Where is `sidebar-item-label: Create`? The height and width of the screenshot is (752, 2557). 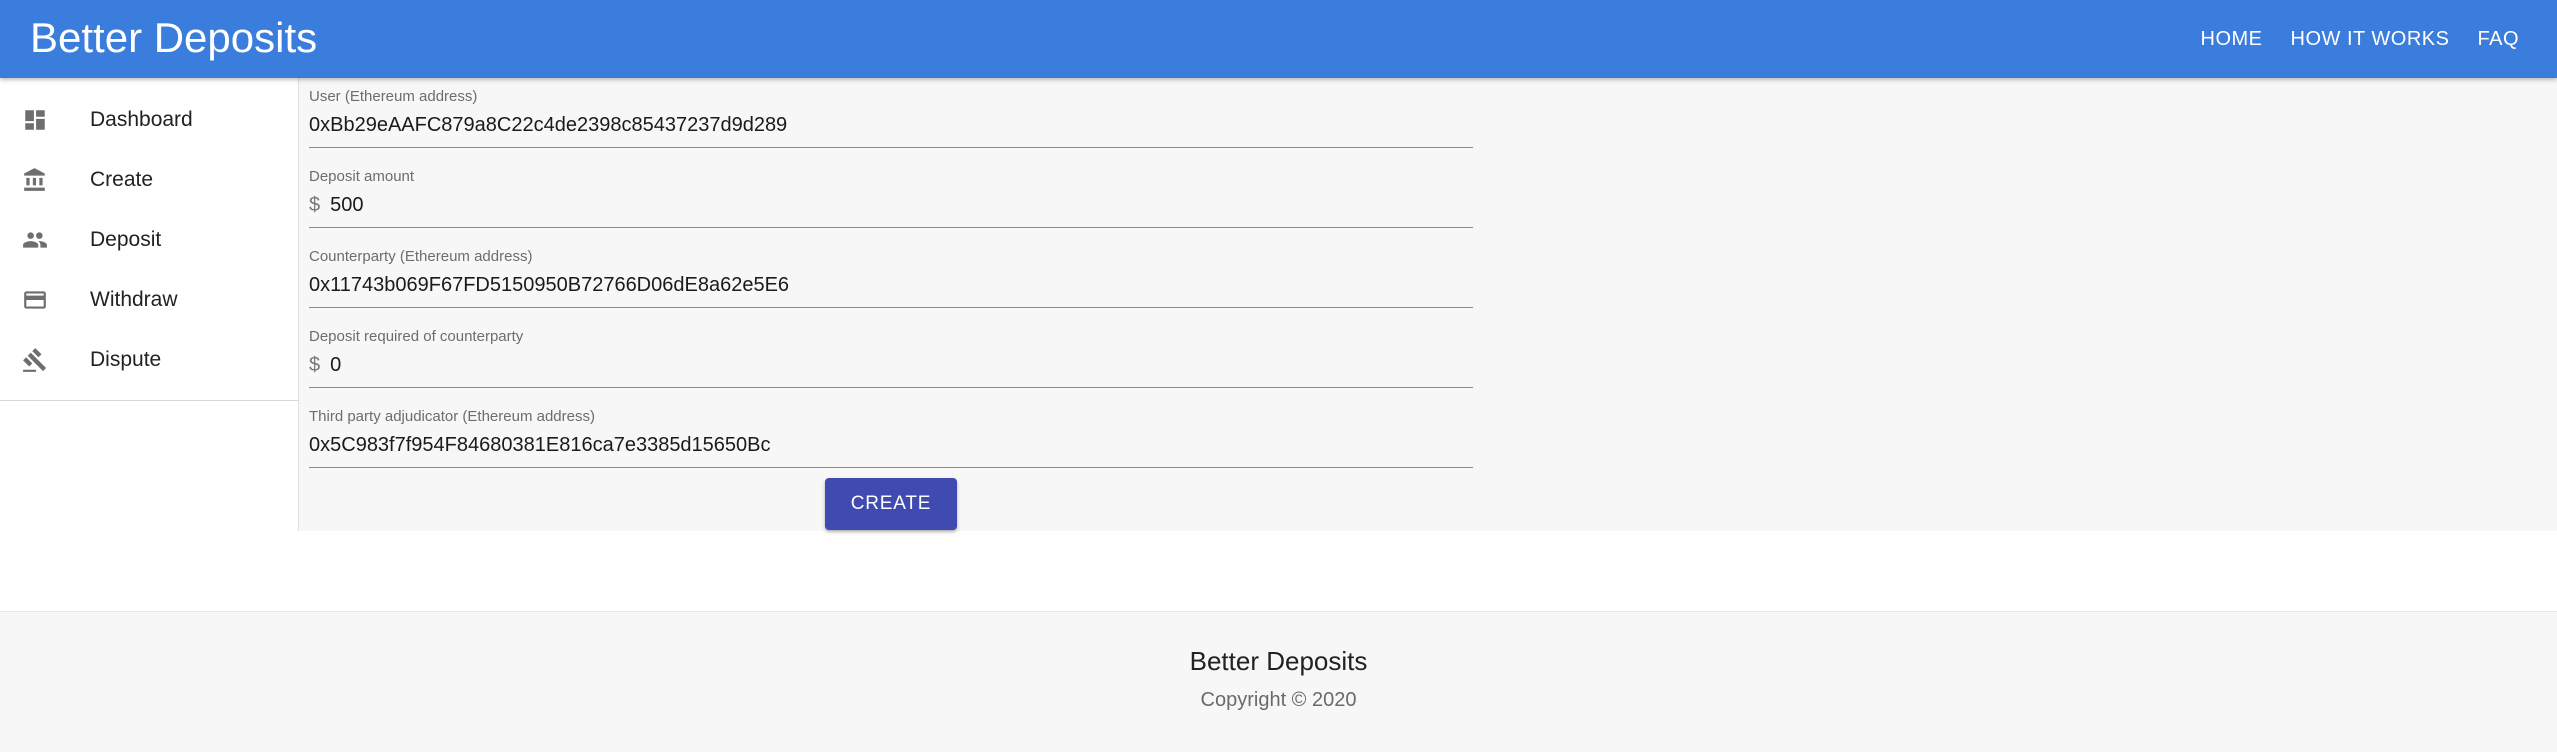
sidebar-item-label: Create is located at coordinates (122, 179).